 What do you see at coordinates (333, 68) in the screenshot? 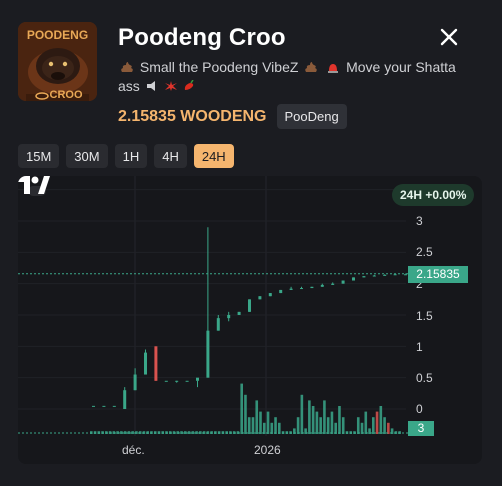
I see `siren-emoji-icon` at bounding box center [333, 68].